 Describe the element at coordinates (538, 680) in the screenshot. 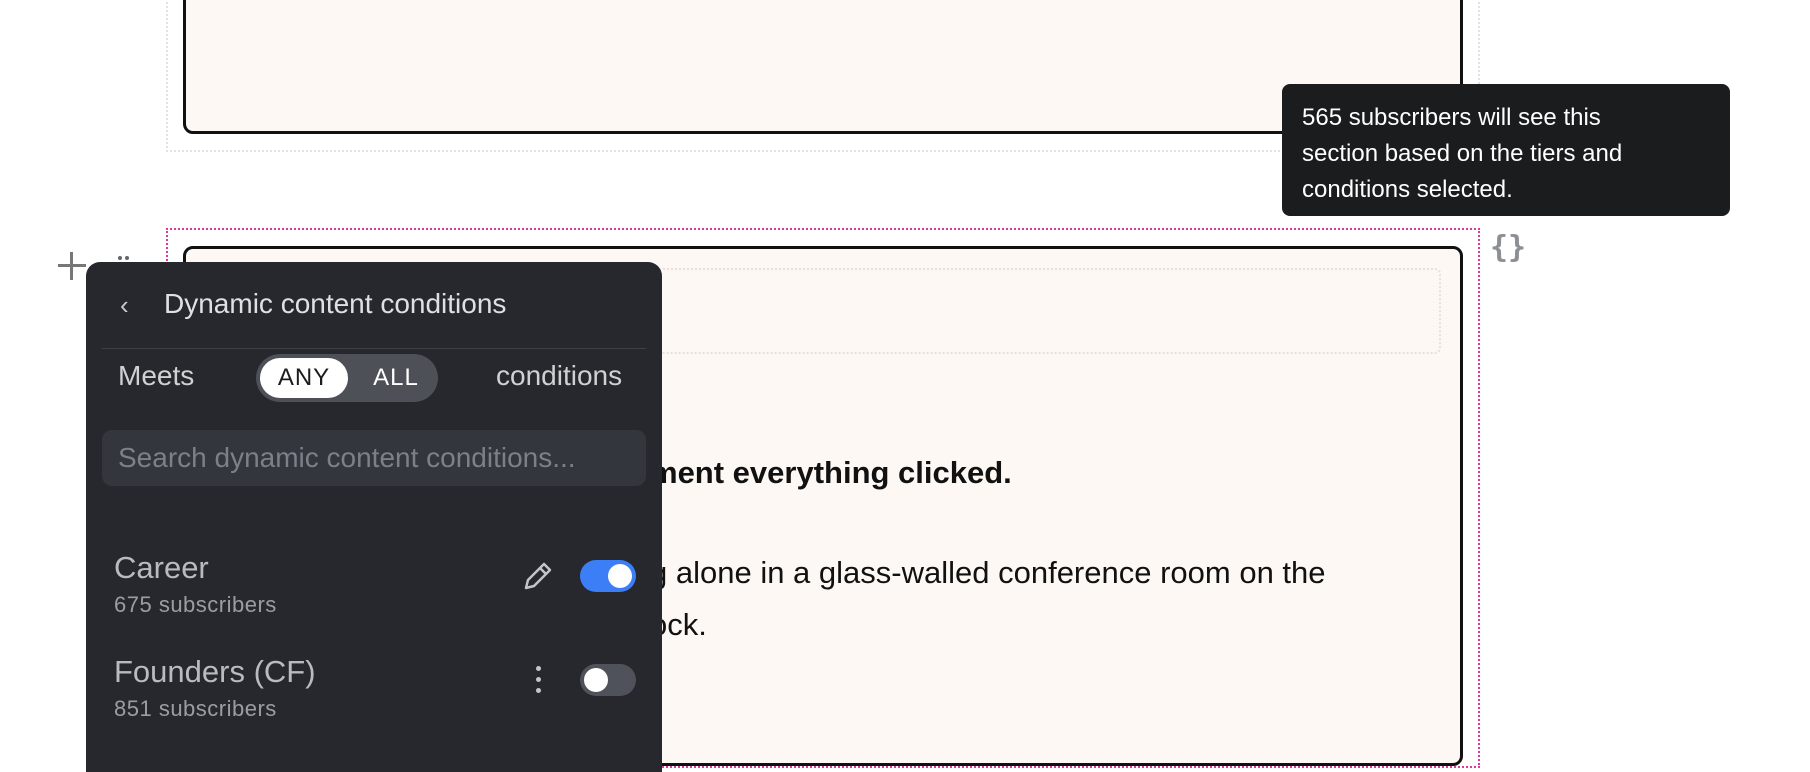

I see `more-vertical-icon` at that location.